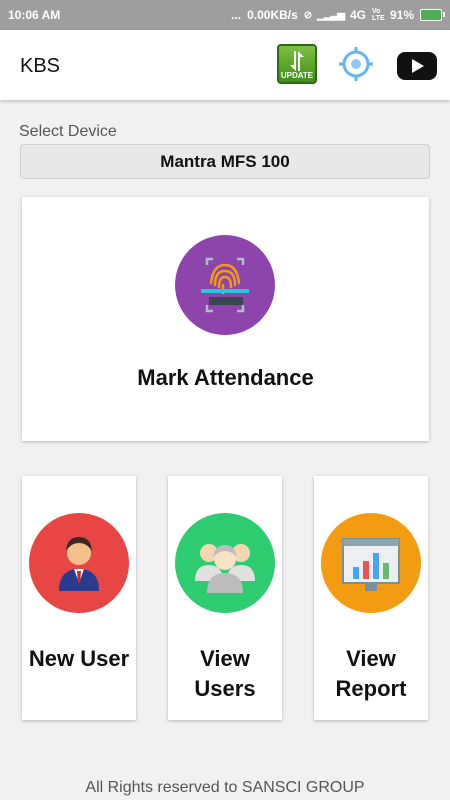 This screenshot has height=800, width=450. I want to click on sync-arrows-icon, so click(297, 61).